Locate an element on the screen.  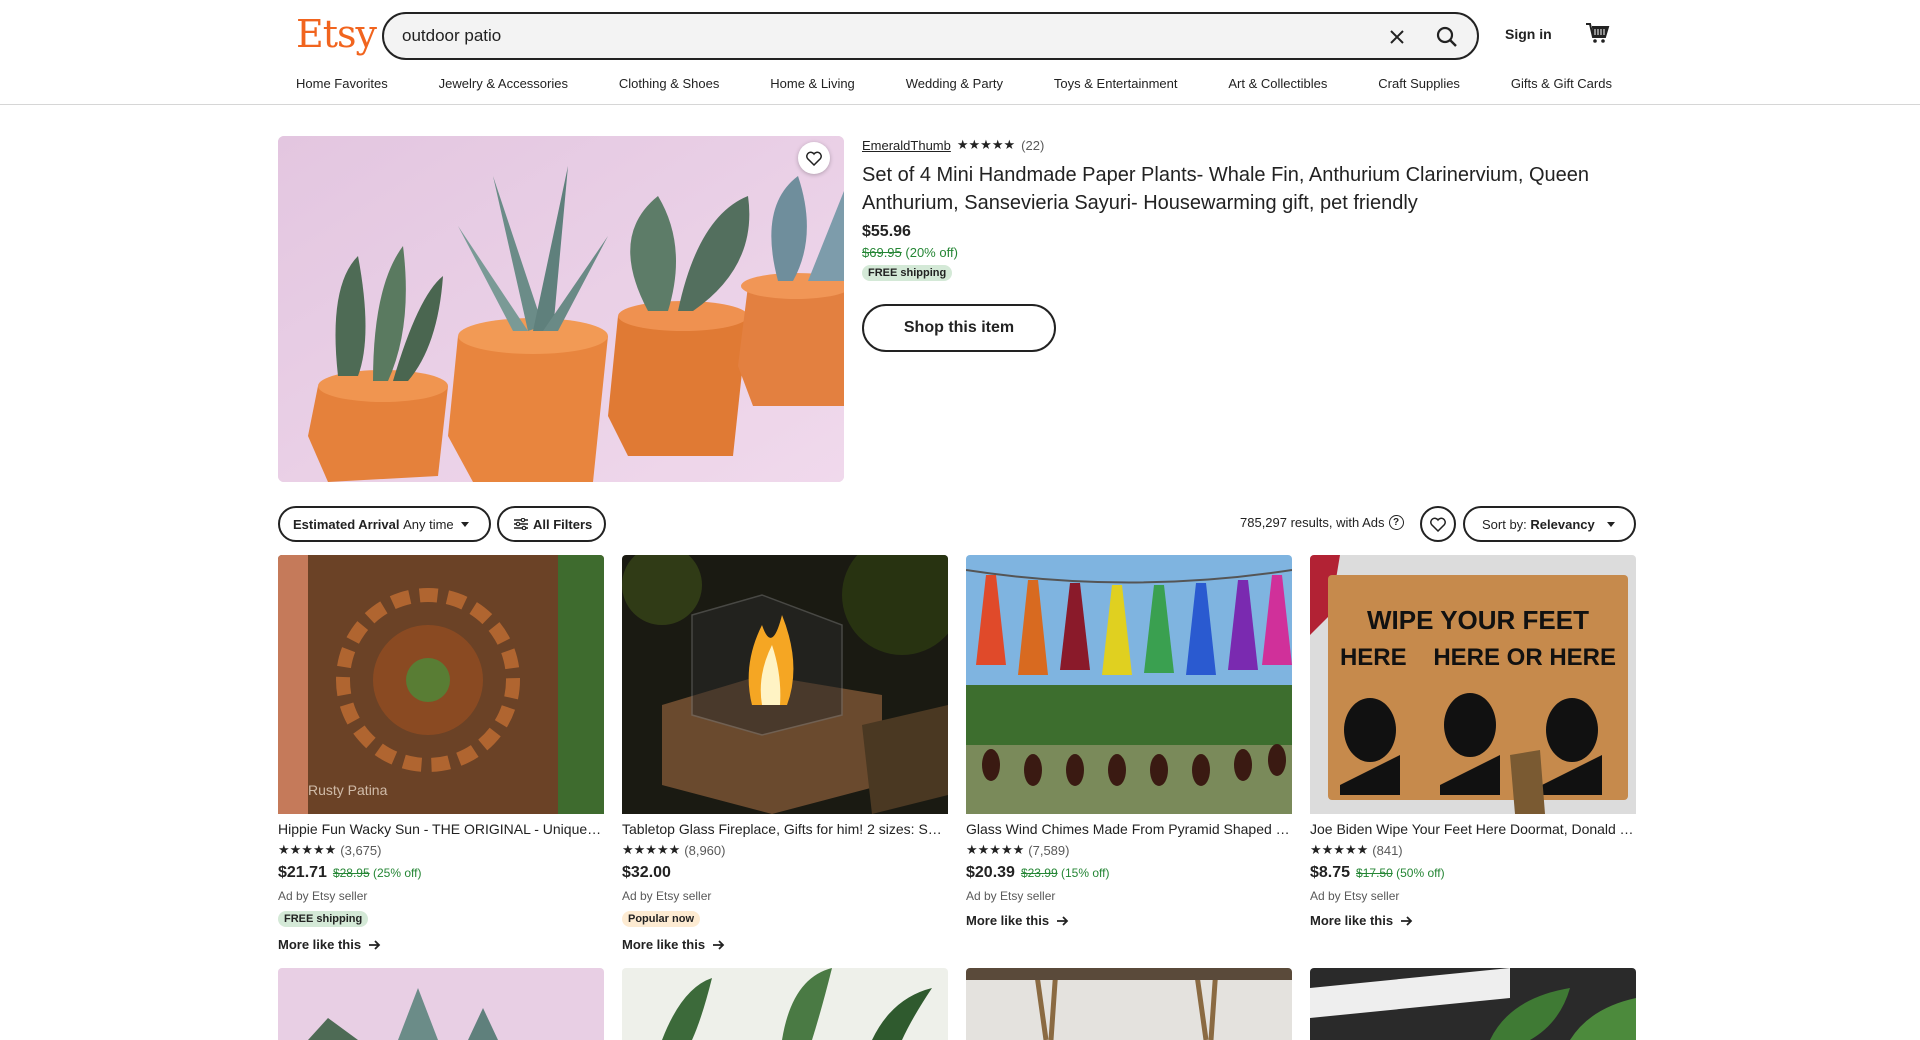
listing-image-houseplants is located at coordinates (785, 1004).